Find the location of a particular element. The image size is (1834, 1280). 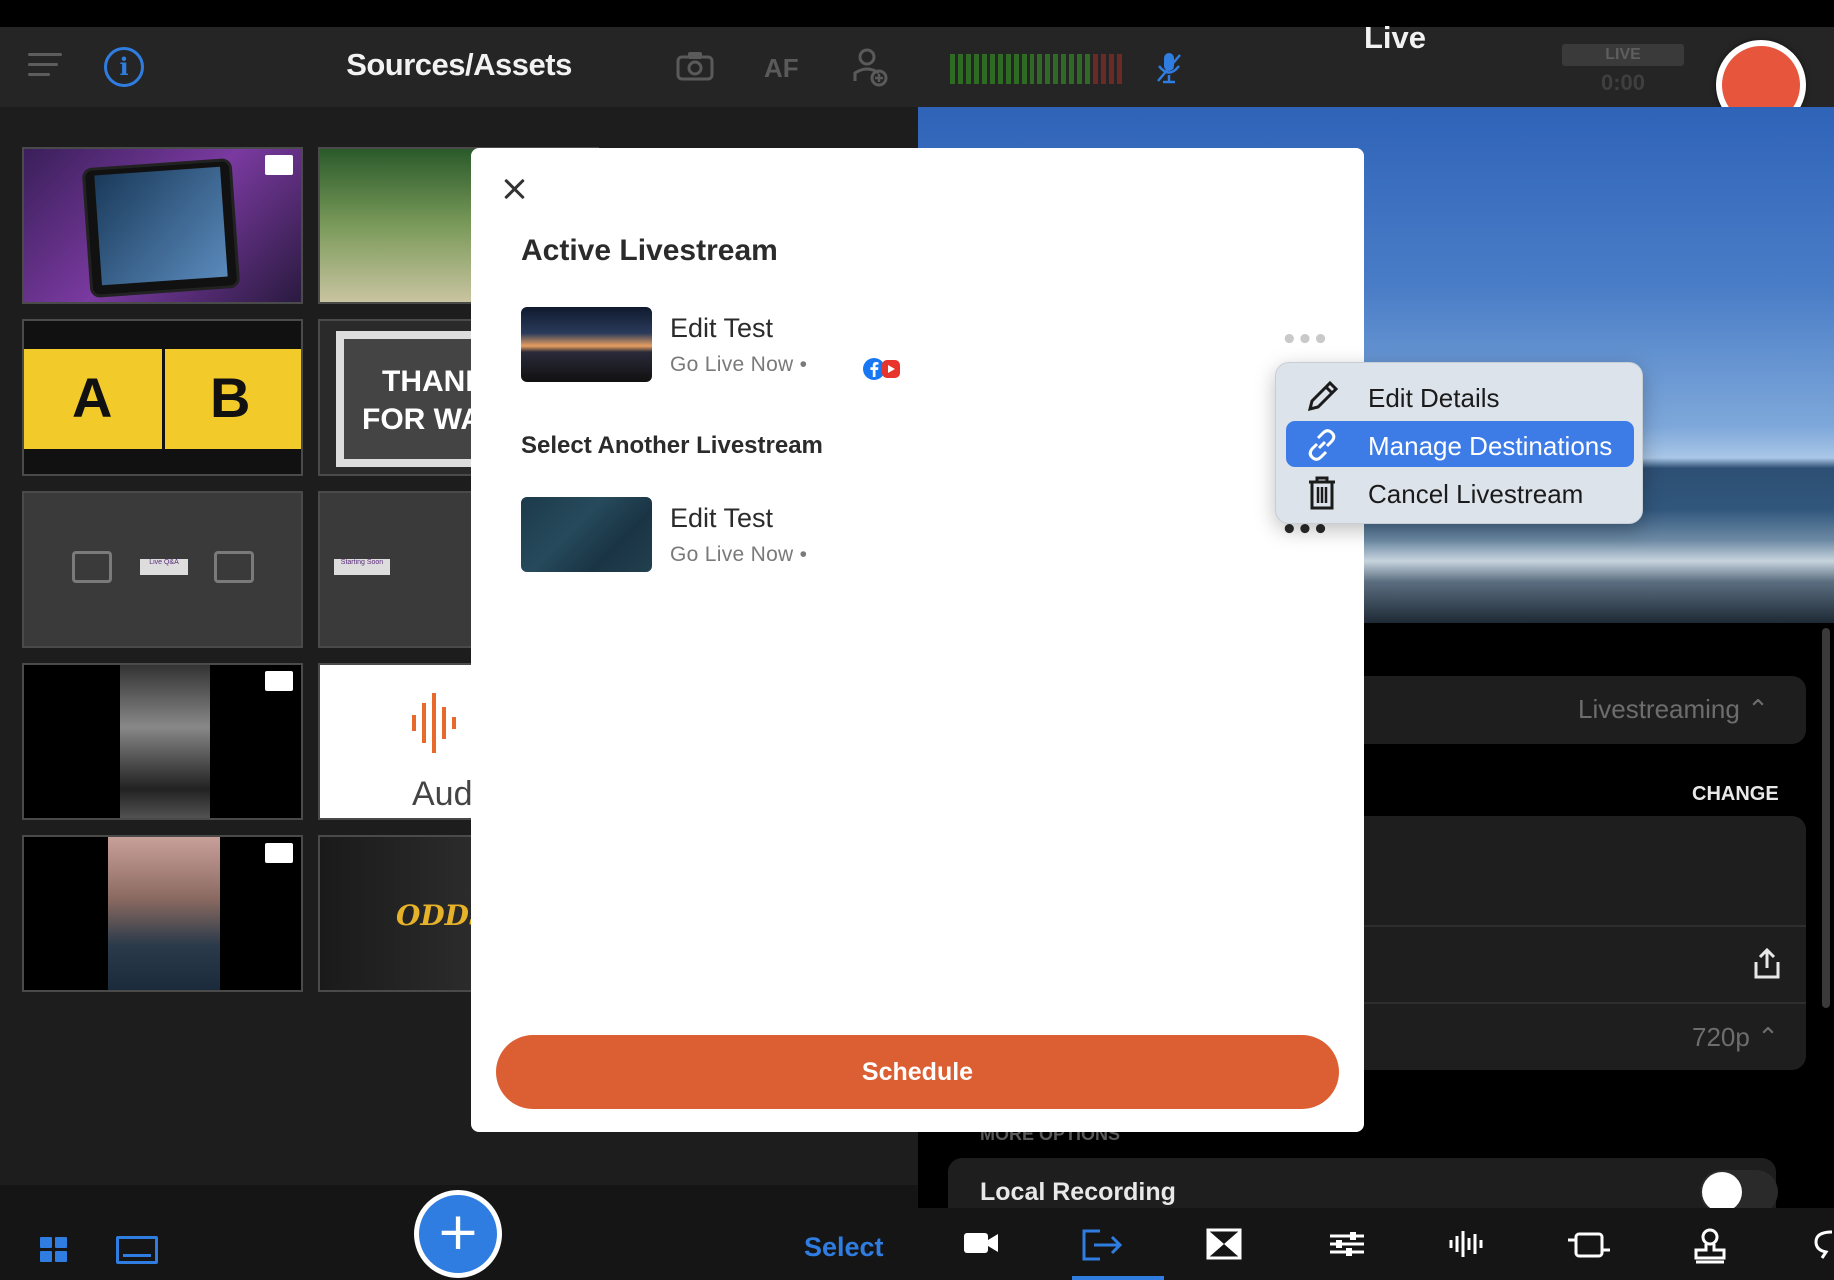

menu-item-edit-details: Edit Details is located at coordinates (1460, 396).